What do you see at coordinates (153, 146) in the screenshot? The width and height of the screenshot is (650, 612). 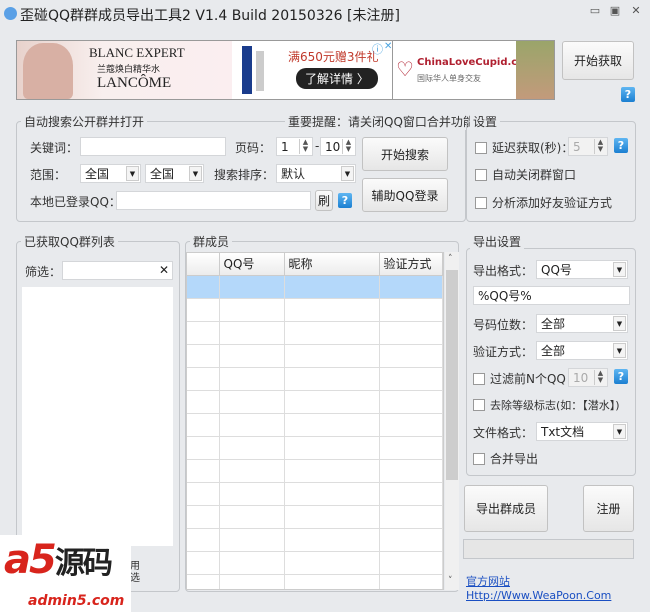 I see `keyword-input` at bounding box center [153, 146].